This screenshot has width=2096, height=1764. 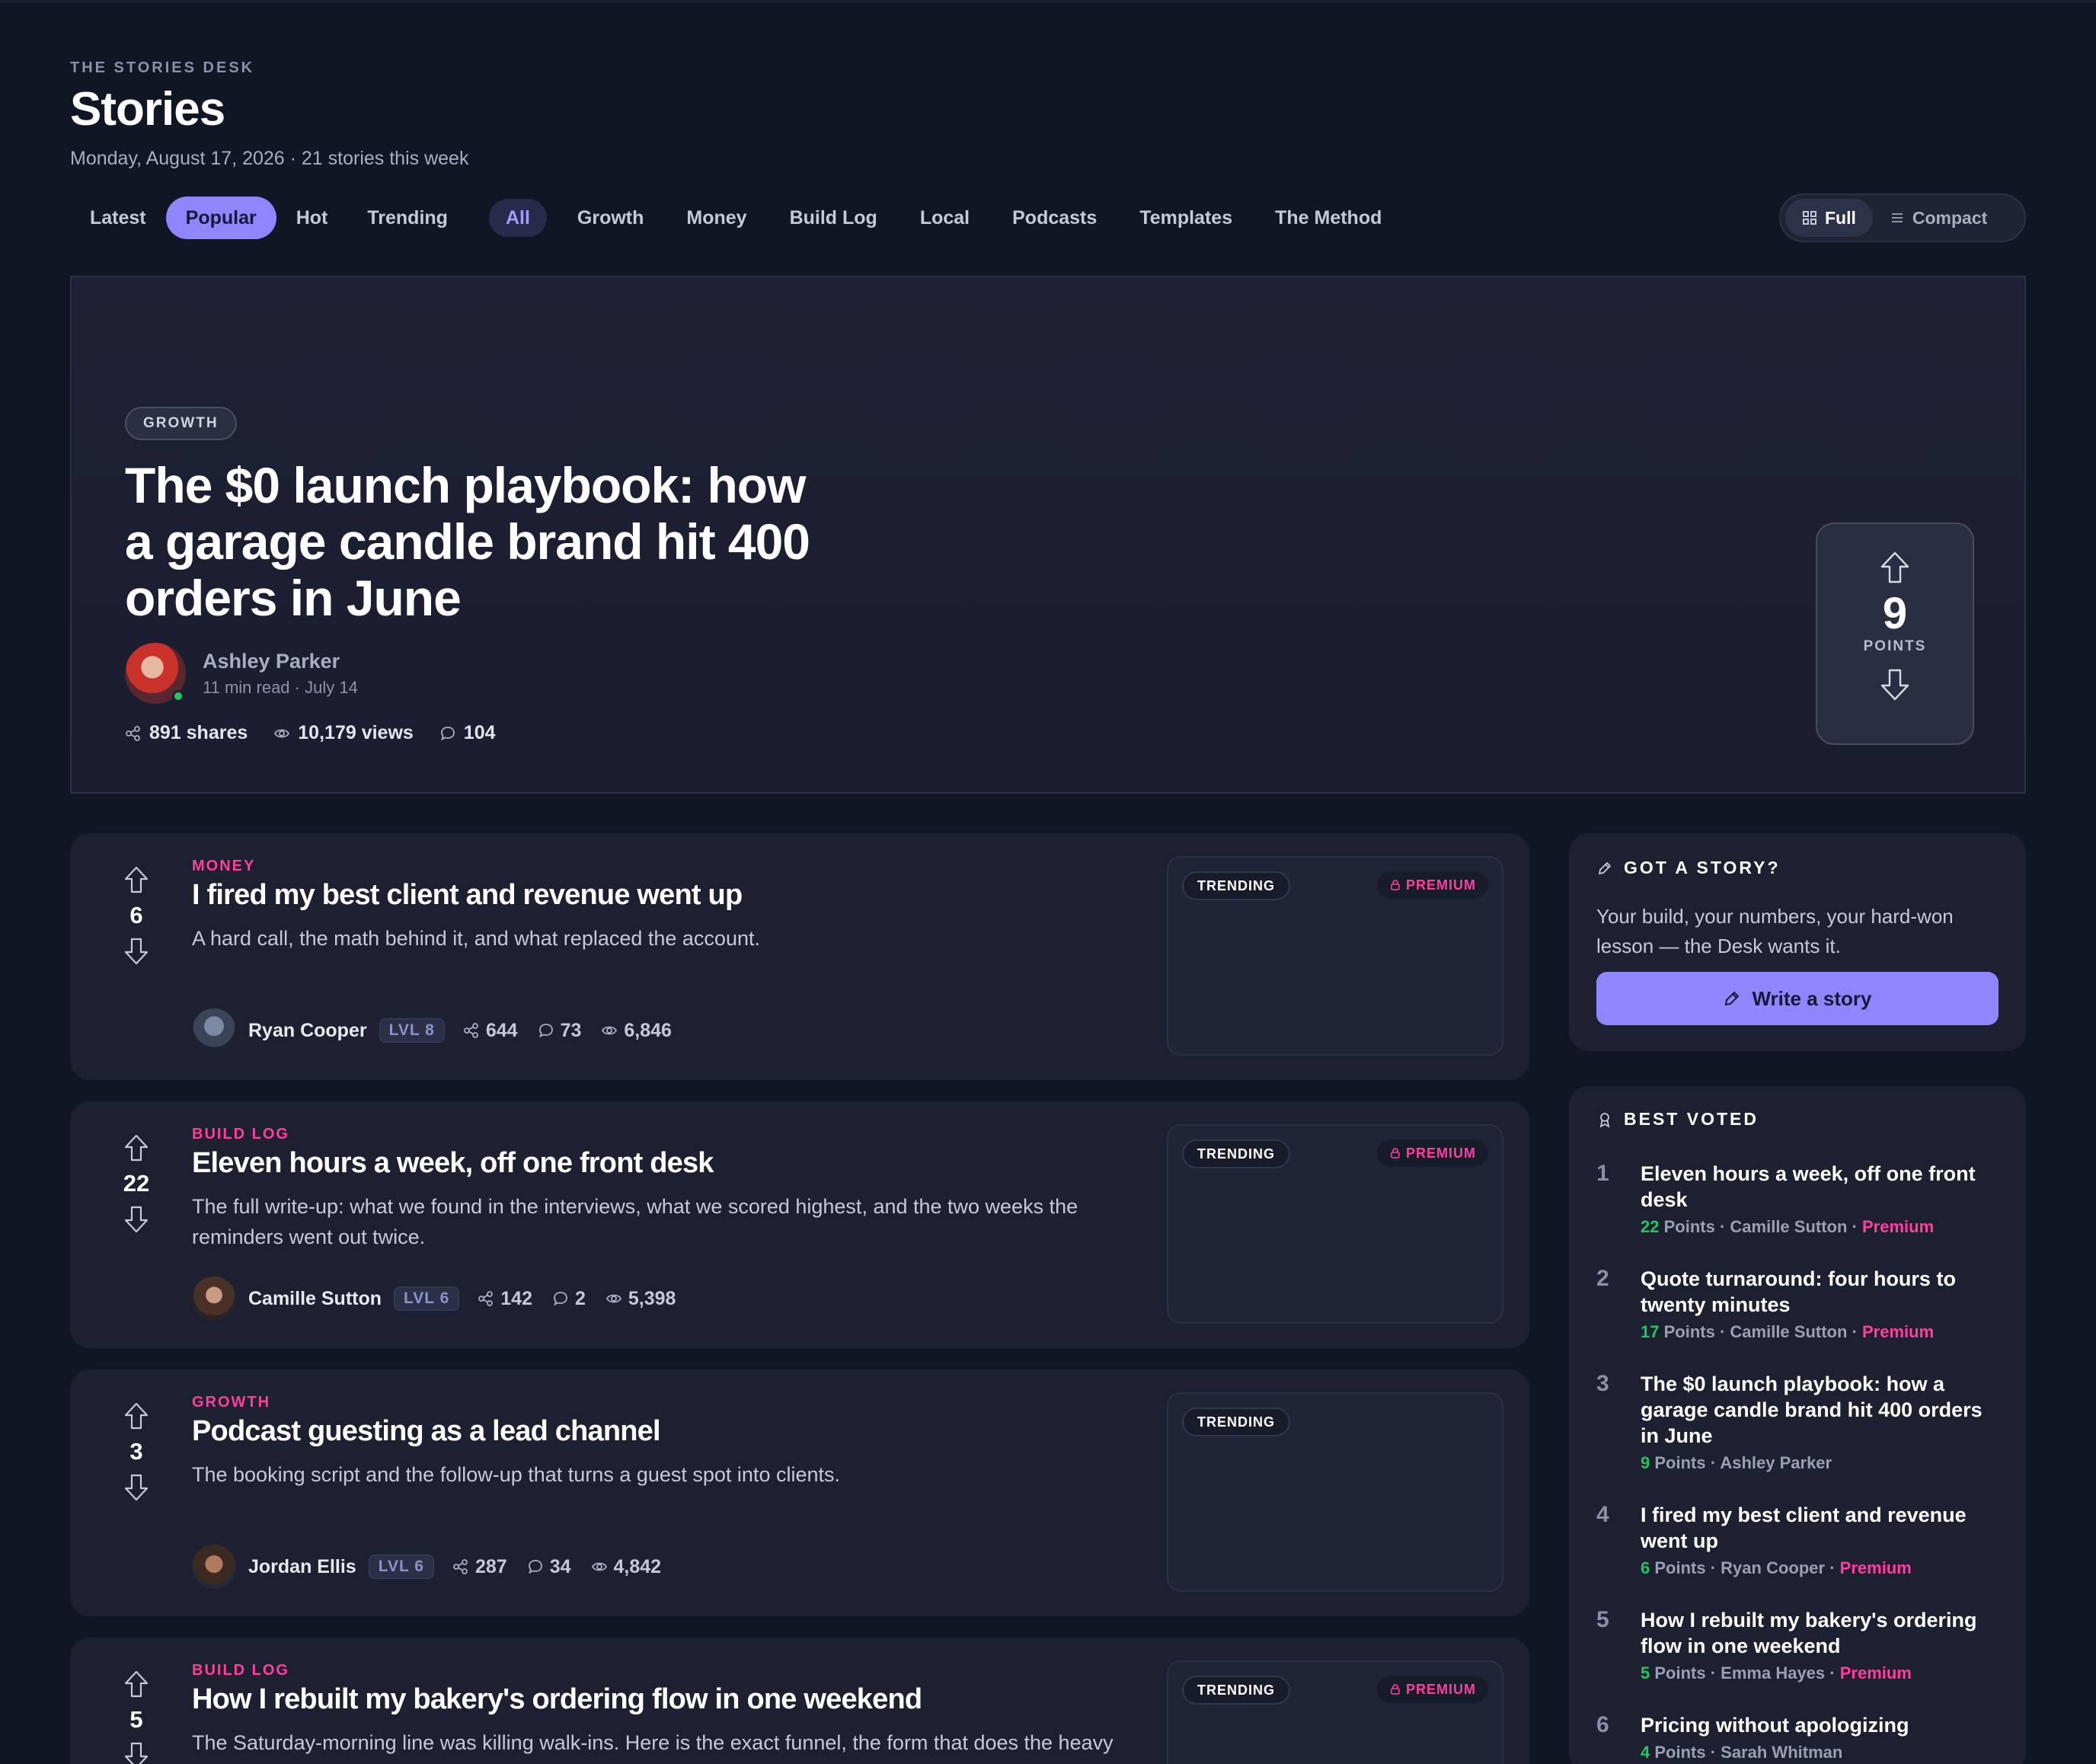 I want to click on tab-templates: Templates, so click(x=1186, y=218).